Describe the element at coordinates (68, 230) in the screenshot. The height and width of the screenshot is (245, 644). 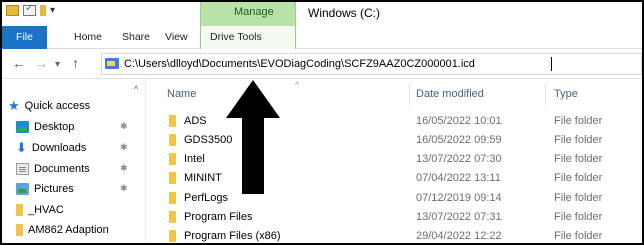
I see `sidebar-item-label: AM862 Adaption` at that location.